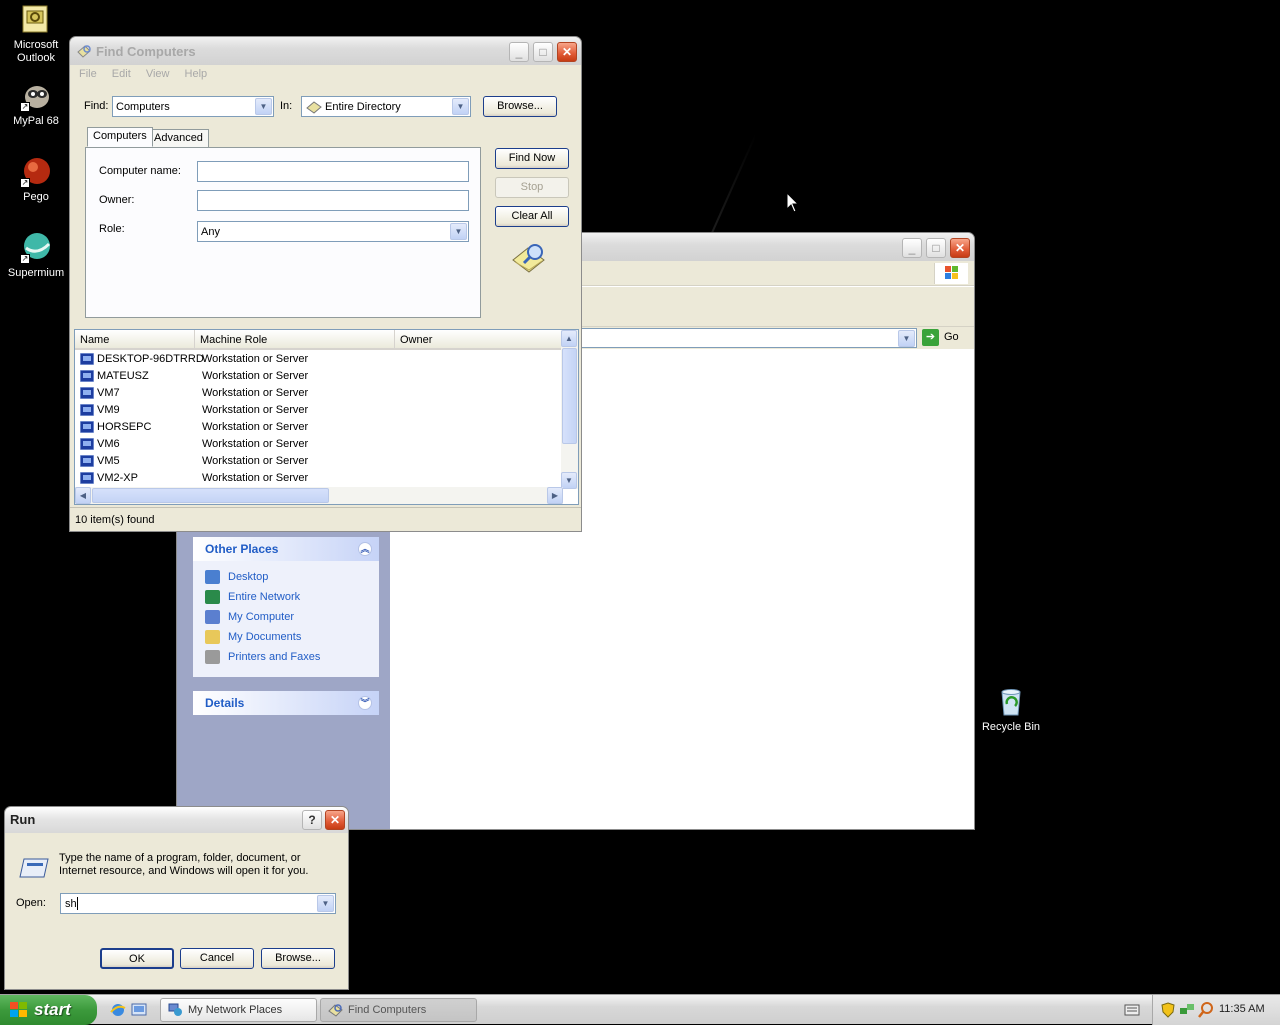  What do you see at coordinates (36, 34) in the screenshot?
I see `desktop-icon-outlook: Microsoft Outlook` at bounding box center [36, 34].